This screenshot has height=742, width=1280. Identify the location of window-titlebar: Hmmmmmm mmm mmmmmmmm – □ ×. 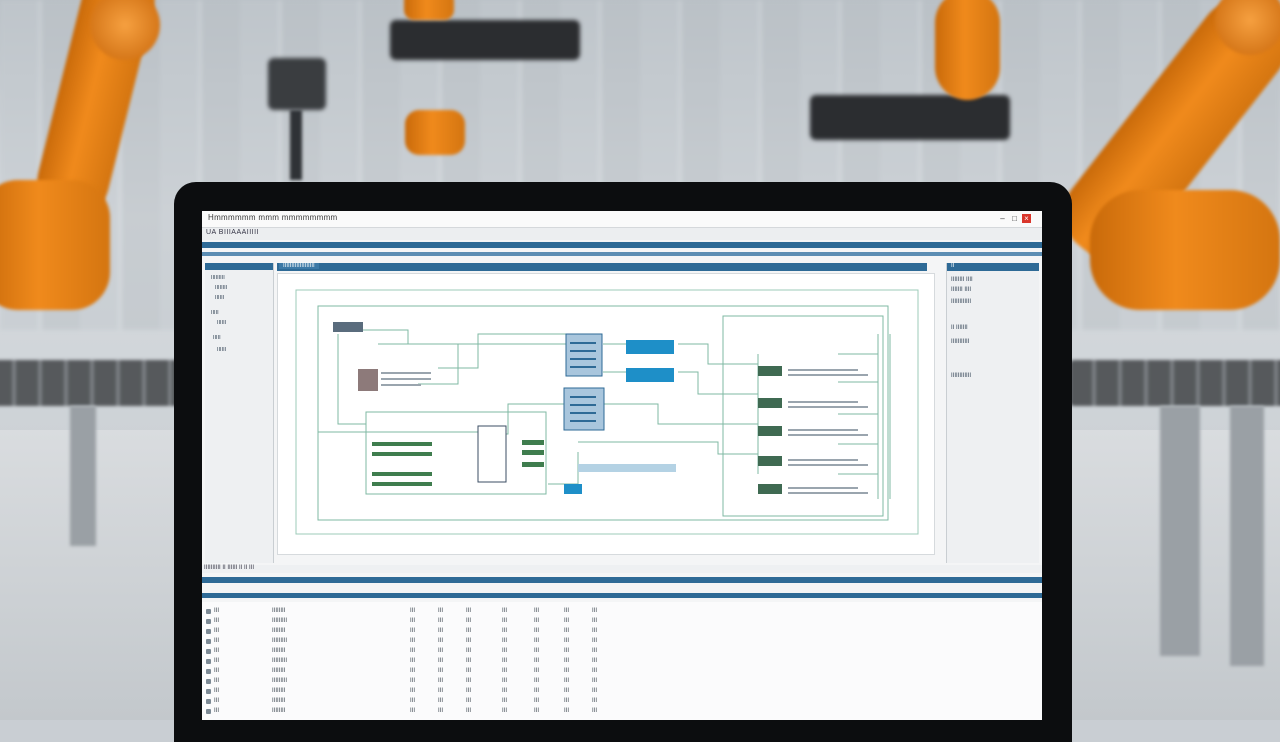
(622, 219).